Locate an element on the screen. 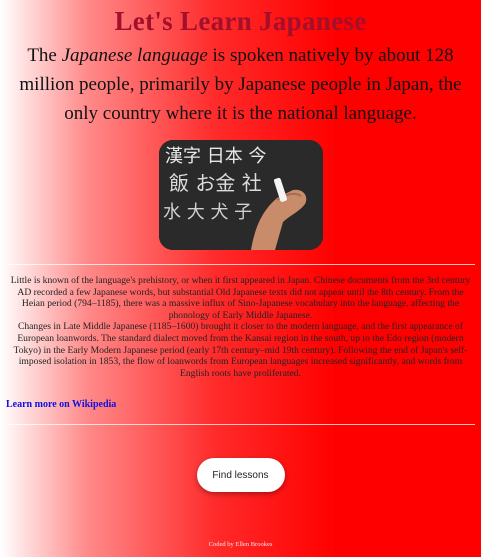 Image resolution: width=481 pixels, height=557 pixels. button-container: Find lessons is located at coordinates (240, 475).